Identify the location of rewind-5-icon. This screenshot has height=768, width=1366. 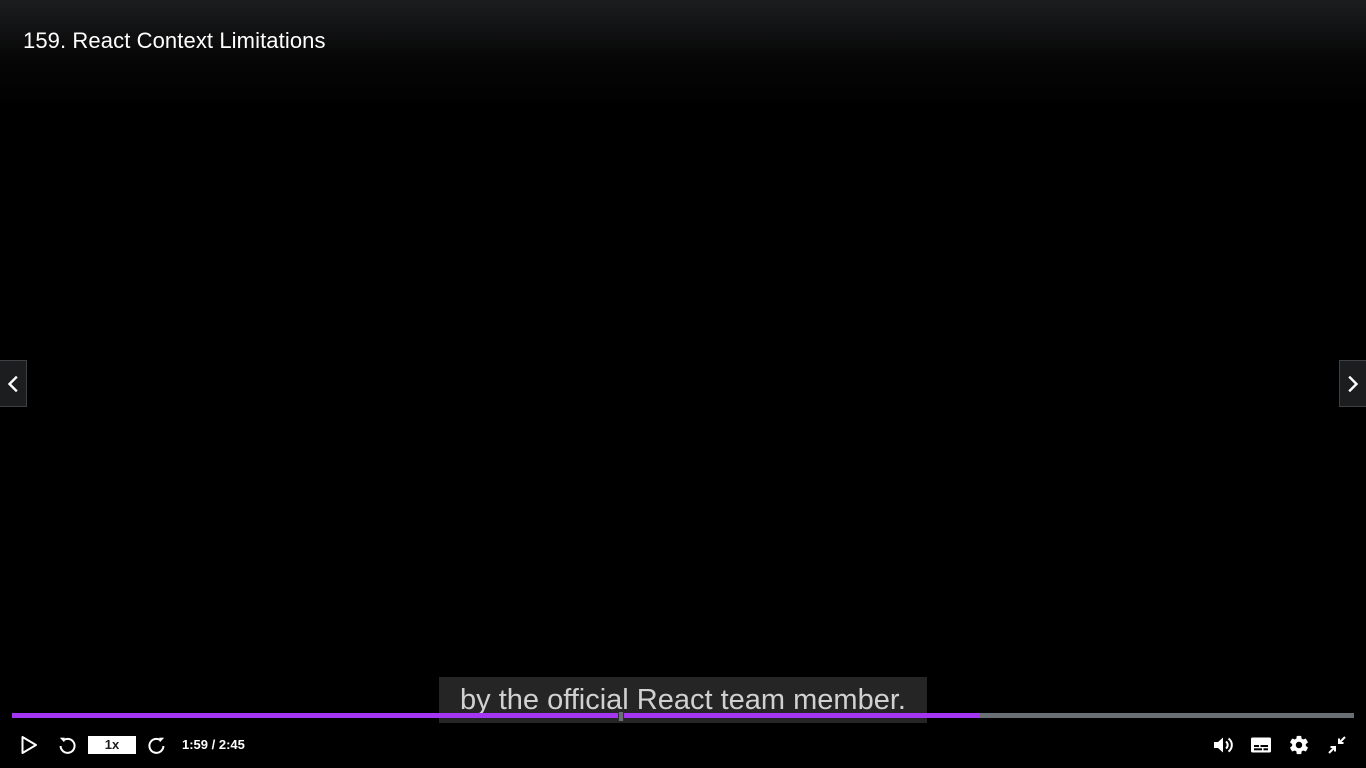
(67, 745).